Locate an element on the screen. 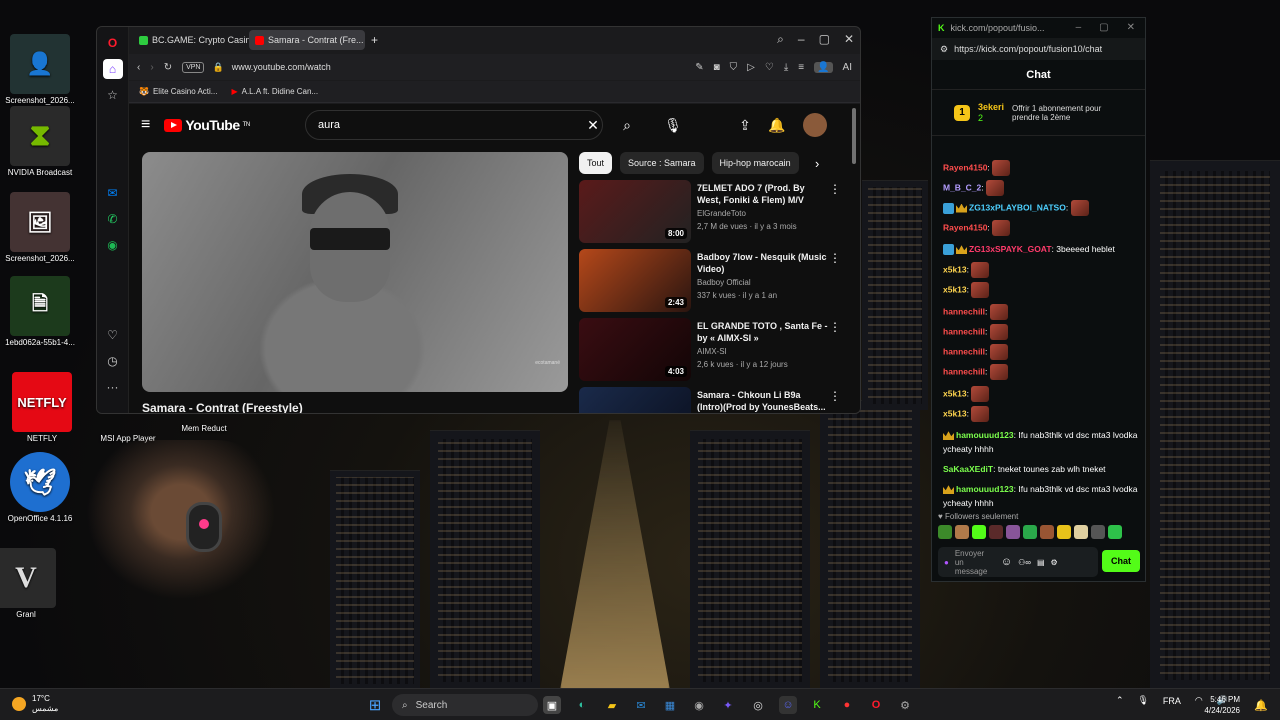  close-button: ✕ is located at coordinates (849, 39).